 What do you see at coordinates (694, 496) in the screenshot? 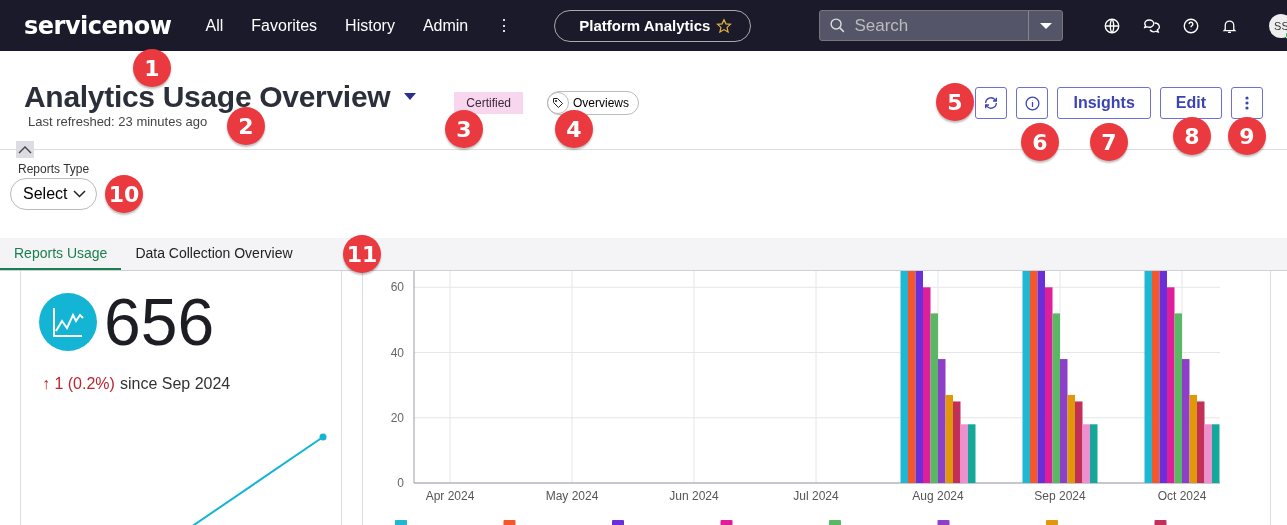
I see `axis-label: Jun 2024` at bounding box center [694, 496].